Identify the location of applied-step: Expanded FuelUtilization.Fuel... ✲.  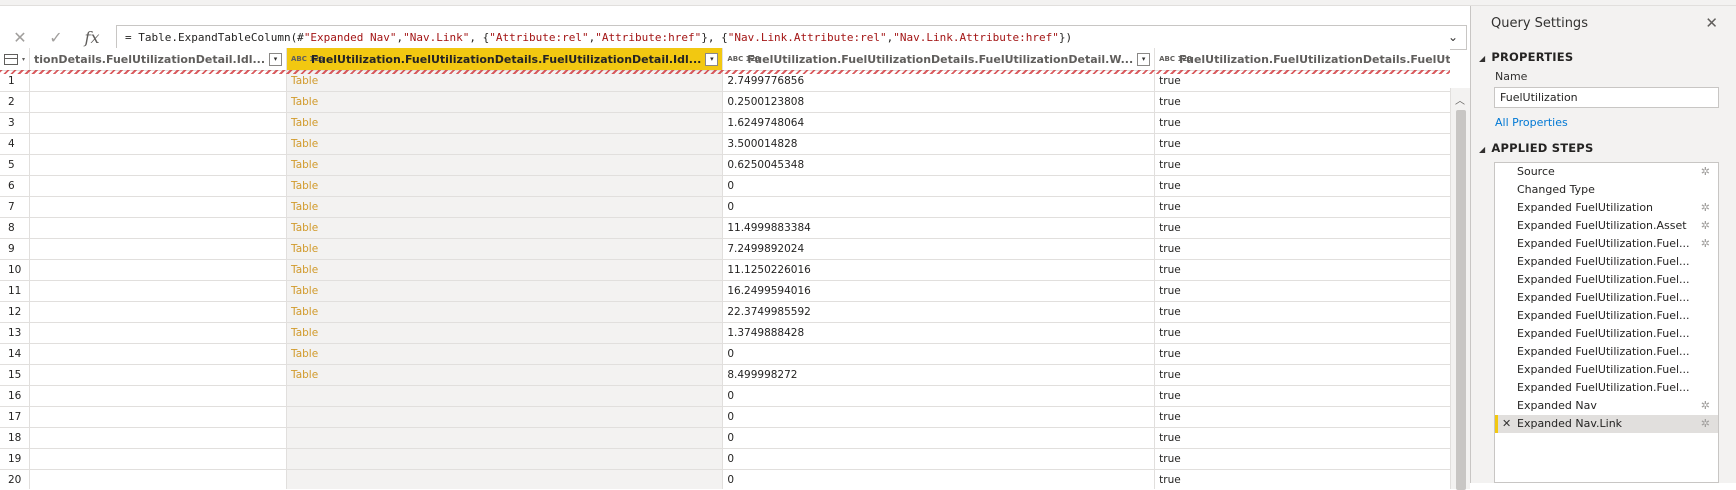
(1606, 244).